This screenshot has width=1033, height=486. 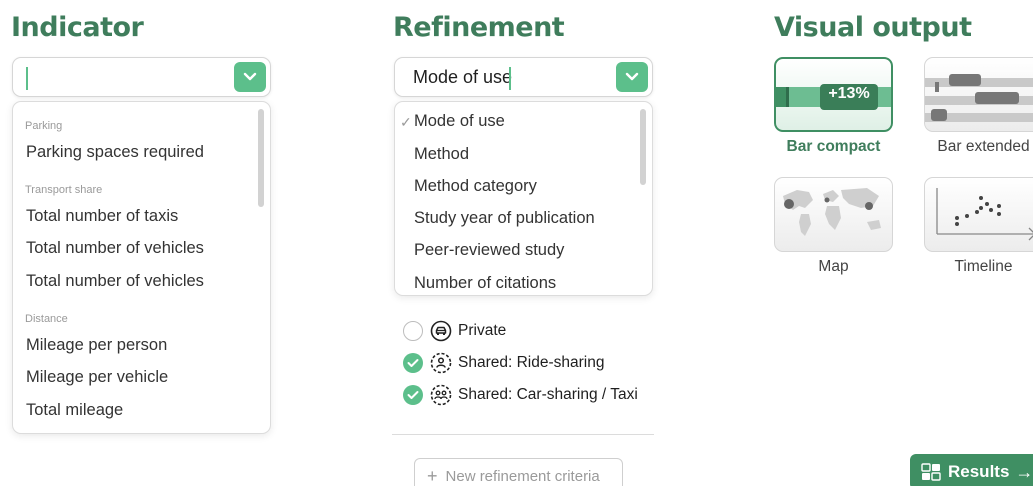 What do you see at coordinates (489, 250) in the screenshot?
I see `option-peer-reviewed-study: Peer-reviewed study` at bounding box center [489, 250].